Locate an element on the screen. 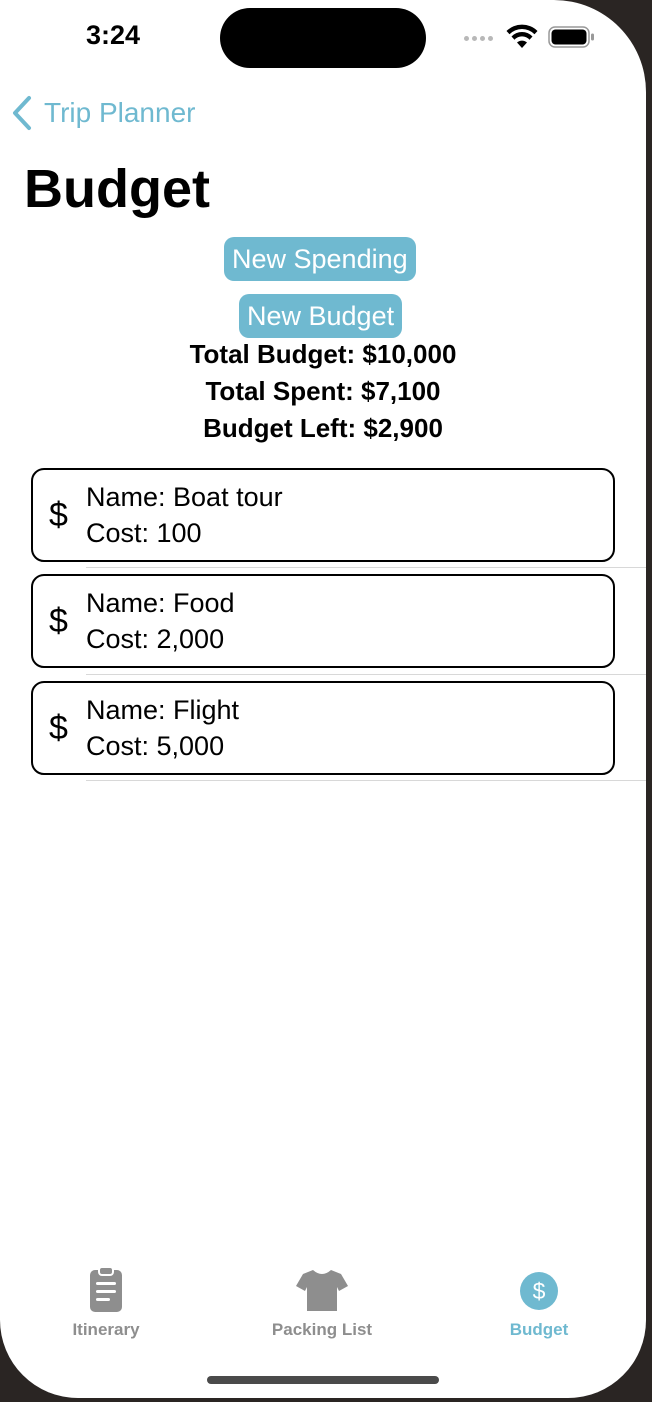 The image size is (652, 1402). total-spent-text: Total Spent: $7,100 is located at coordinates (323, 391).